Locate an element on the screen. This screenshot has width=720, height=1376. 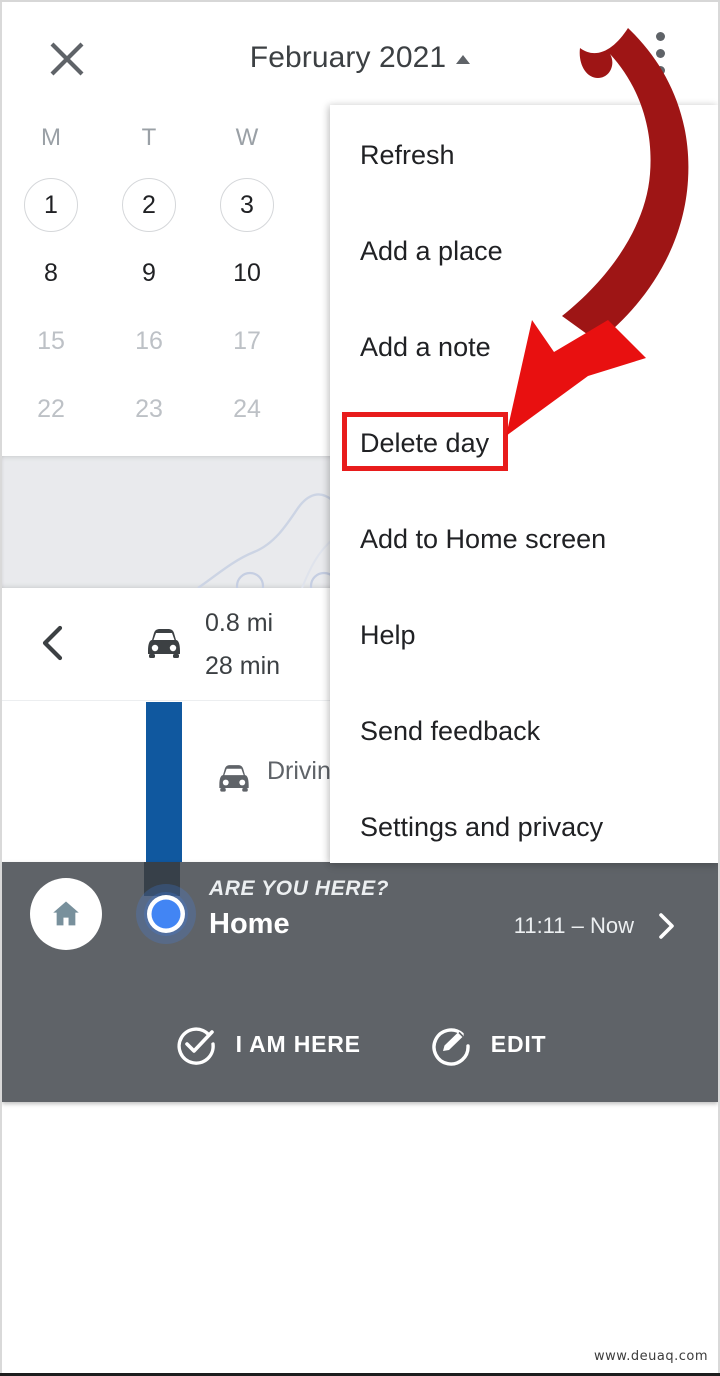
menu-item-add-to-home-screen: Add to Home screen is located at coordinates (524, 539).